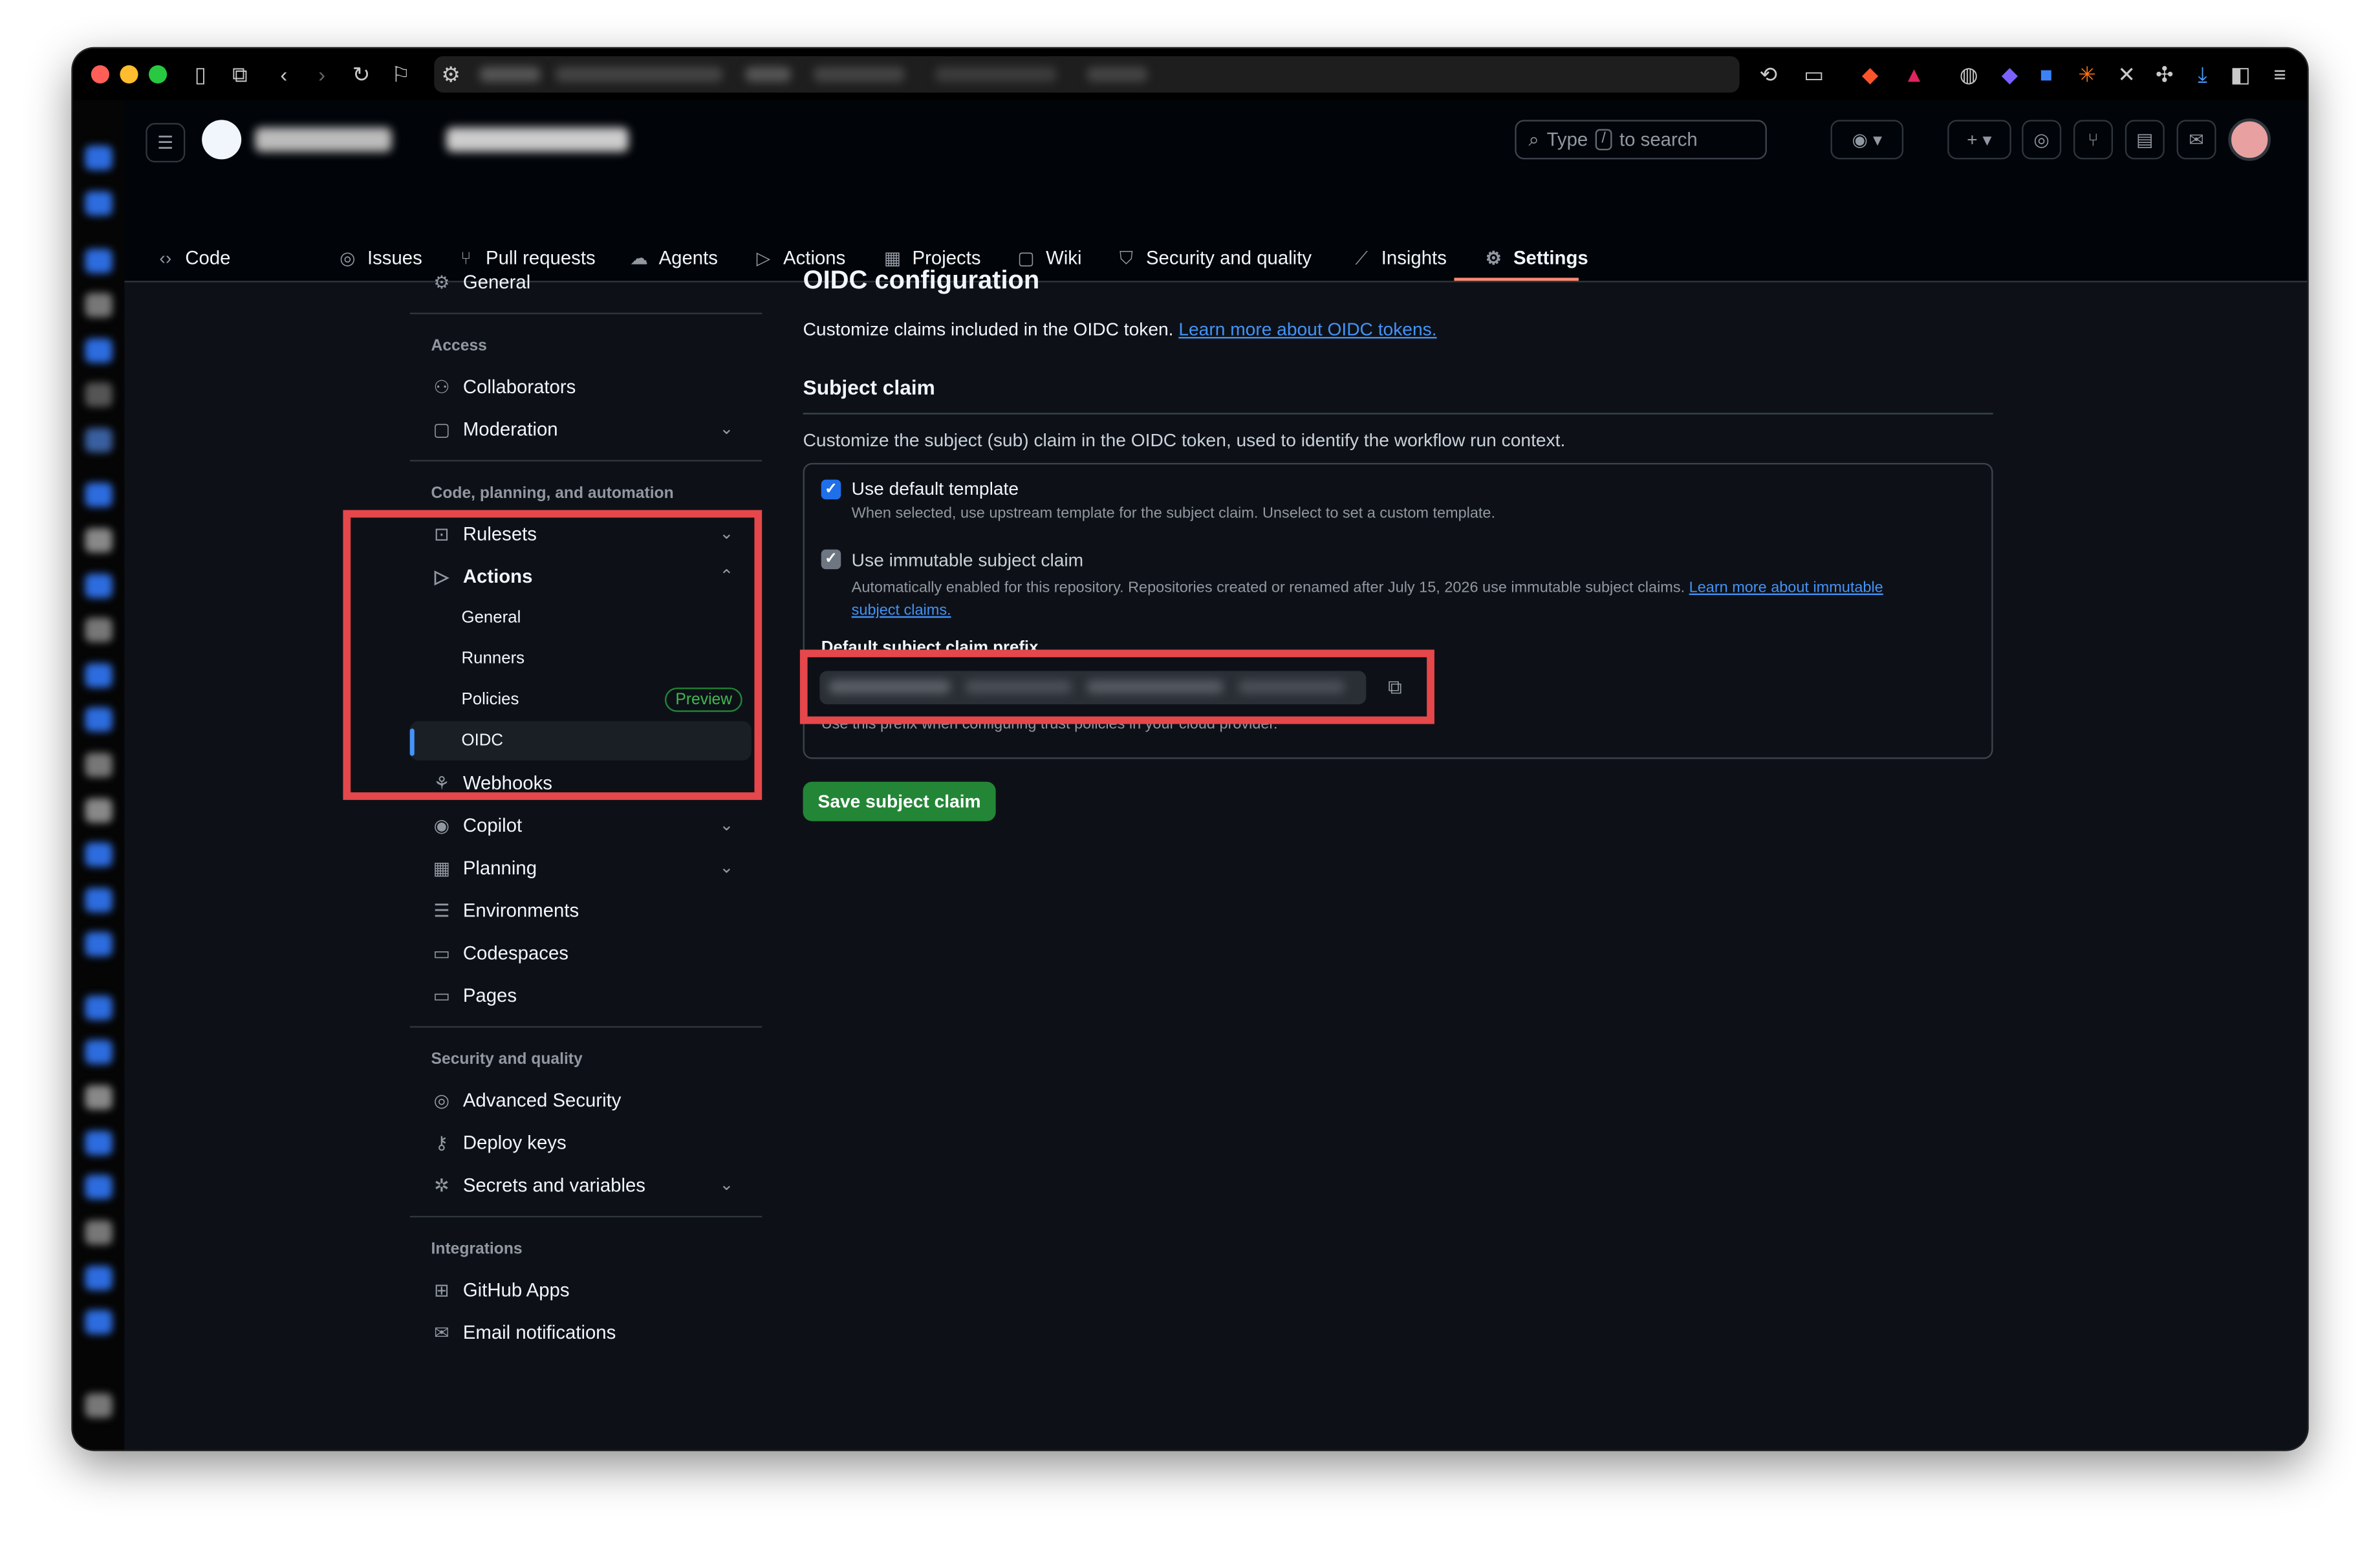  Describe the element at coordinates (2279, 74) in the screenshot. I see `menu-icon: ≡` at that location.